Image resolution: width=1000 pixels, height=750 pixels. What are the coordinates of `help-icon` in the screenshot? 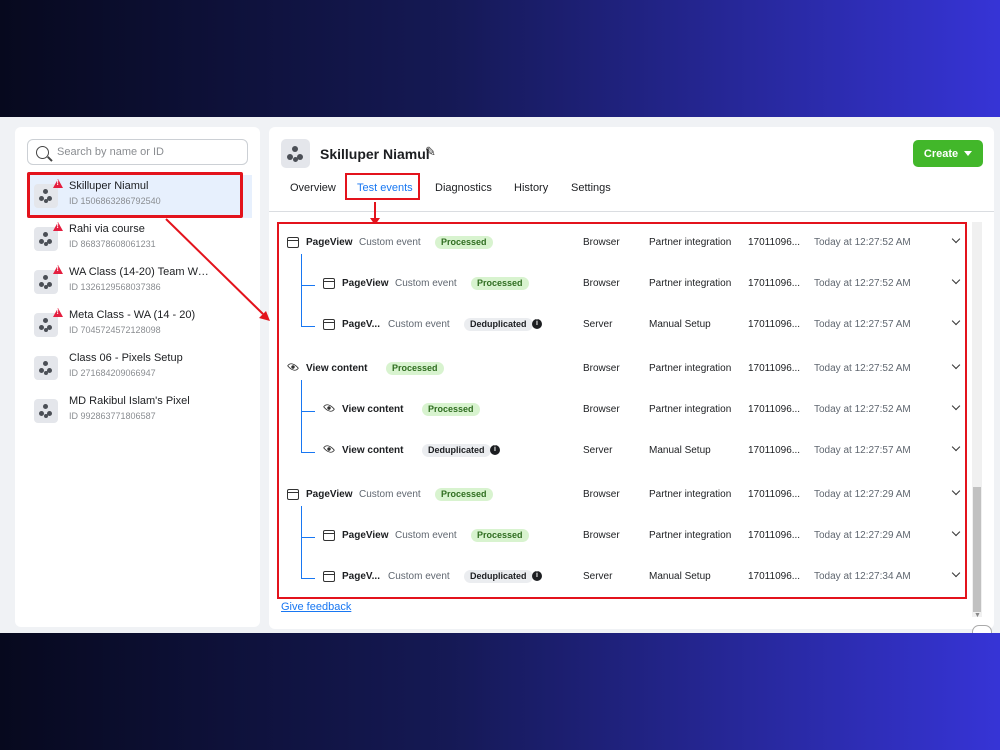 It's located at (982, 629).